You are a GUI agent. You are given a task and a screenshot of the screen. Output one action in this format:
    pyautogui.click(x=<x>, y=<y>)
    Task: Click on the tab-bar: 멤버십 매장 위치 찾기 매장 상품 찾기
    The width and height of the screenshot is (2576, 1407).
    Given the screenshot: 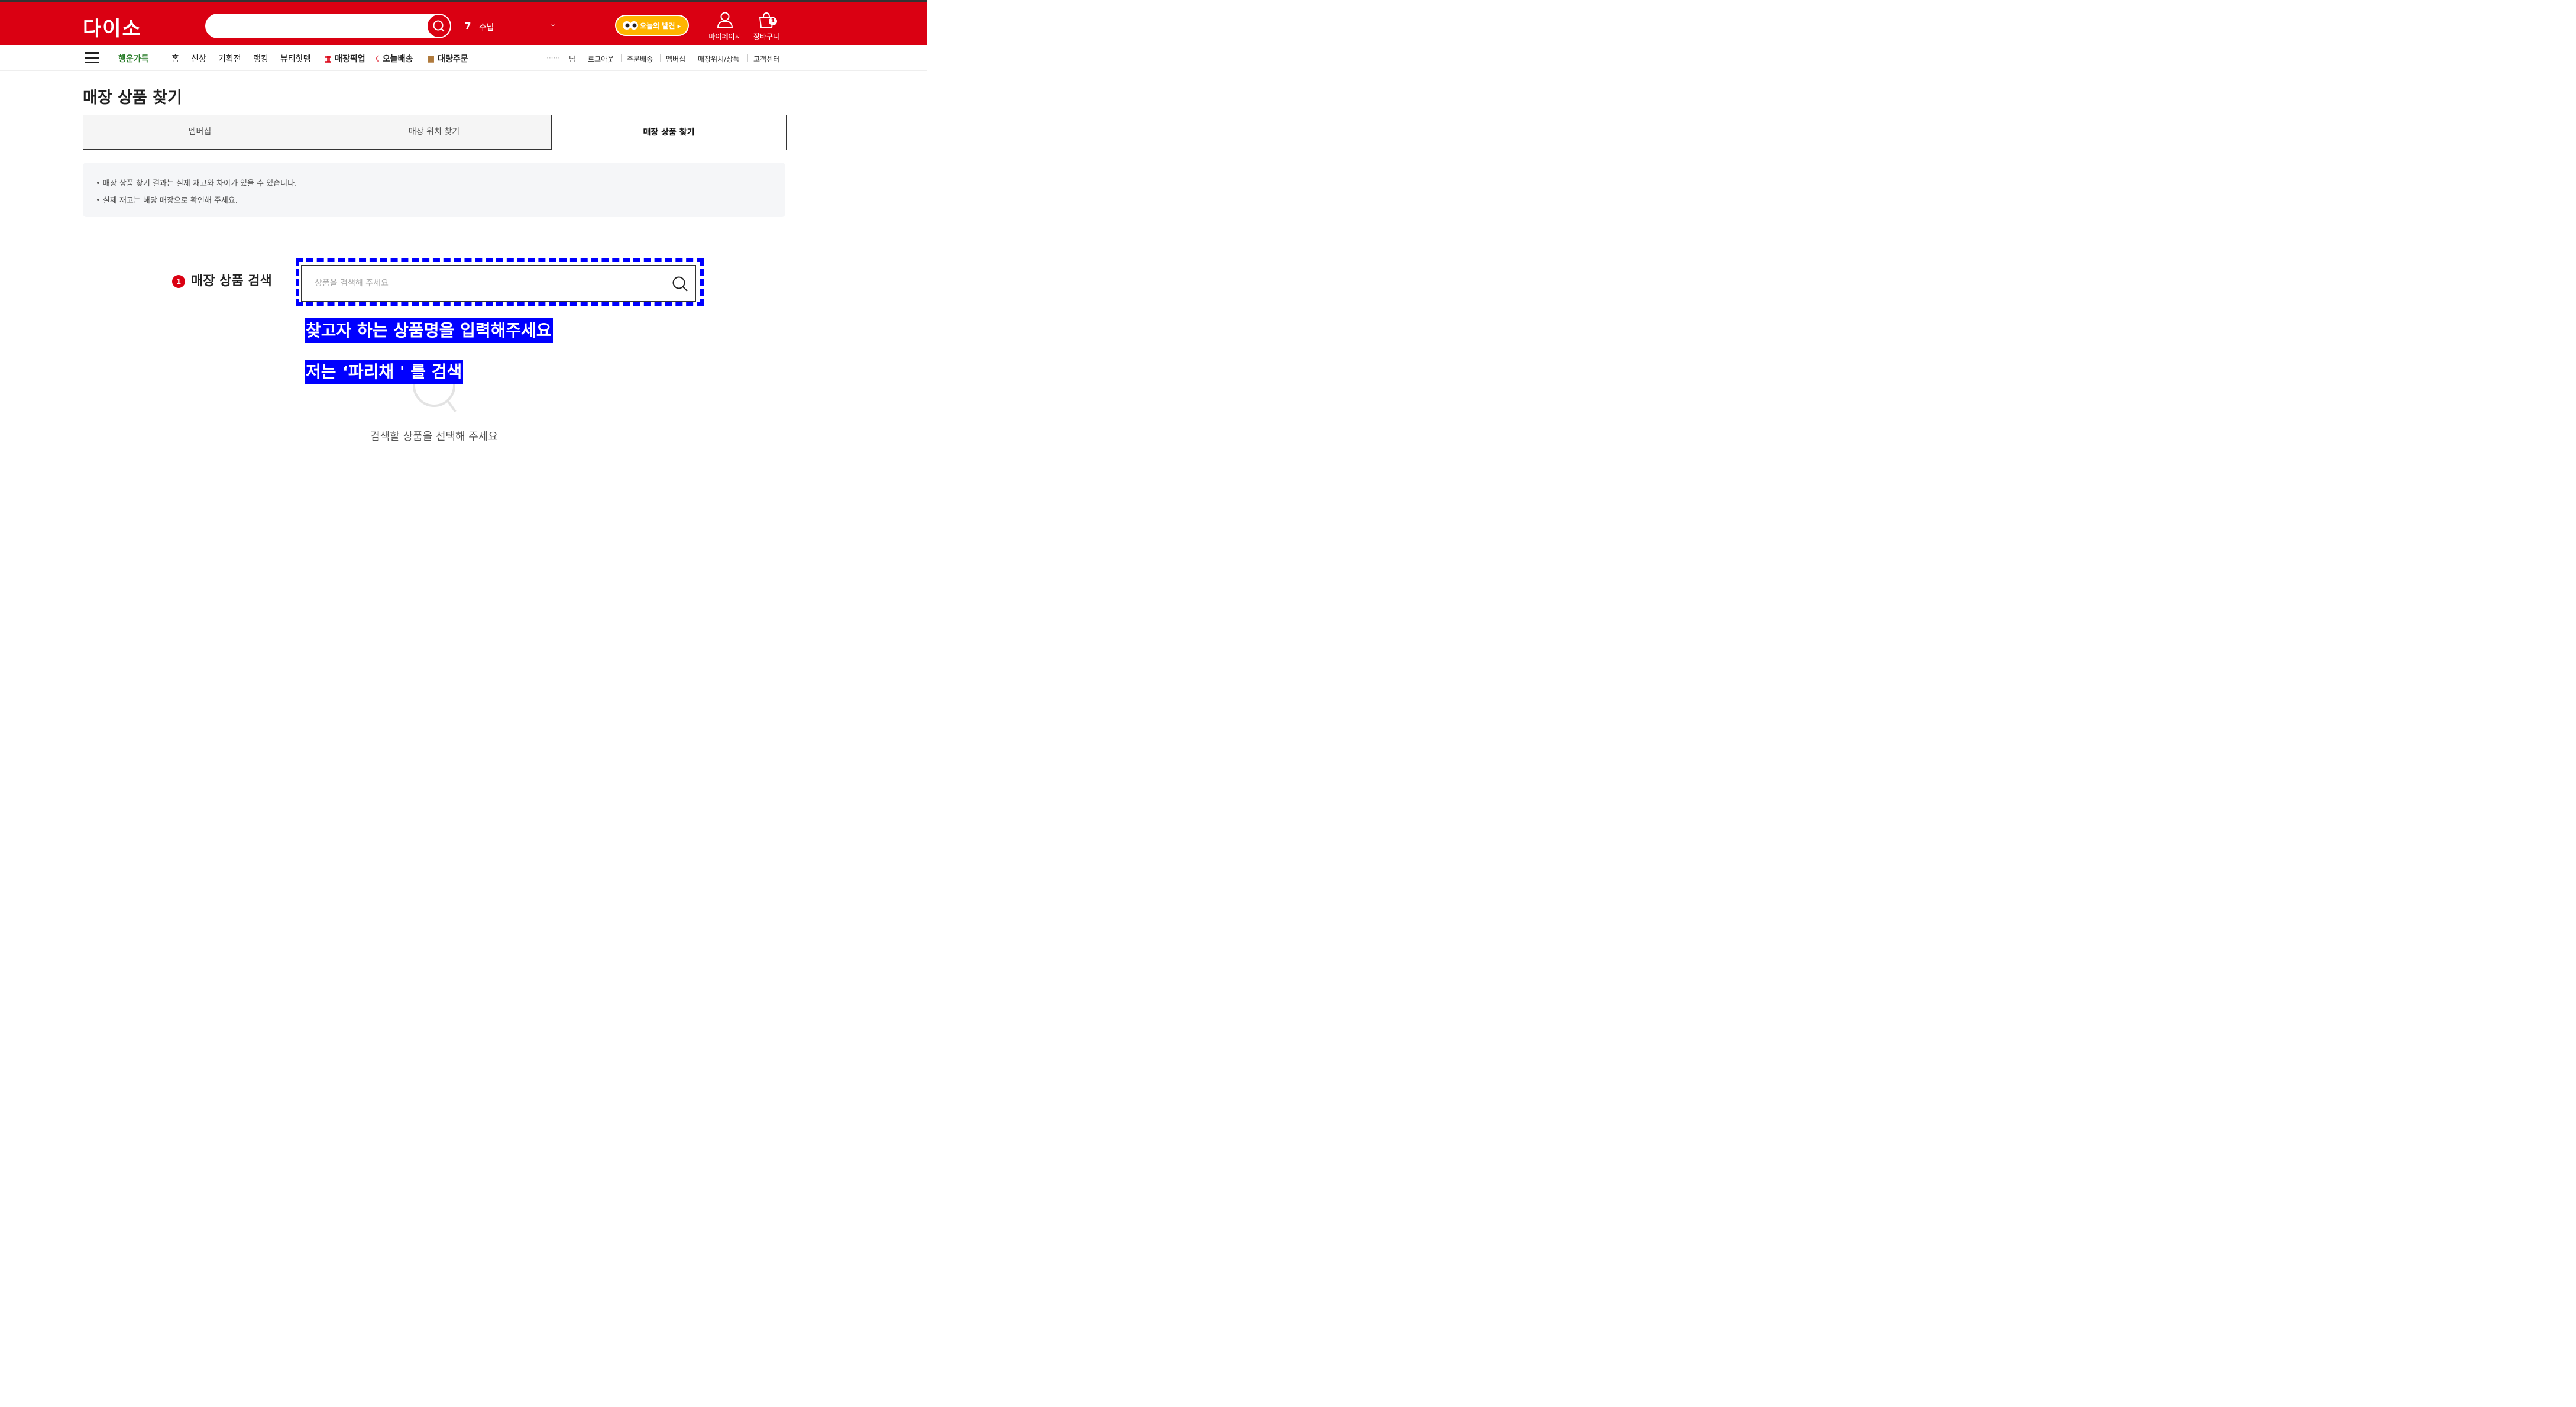 What is the action you would take?
    pyautogui.click(x=435, y=133)
    